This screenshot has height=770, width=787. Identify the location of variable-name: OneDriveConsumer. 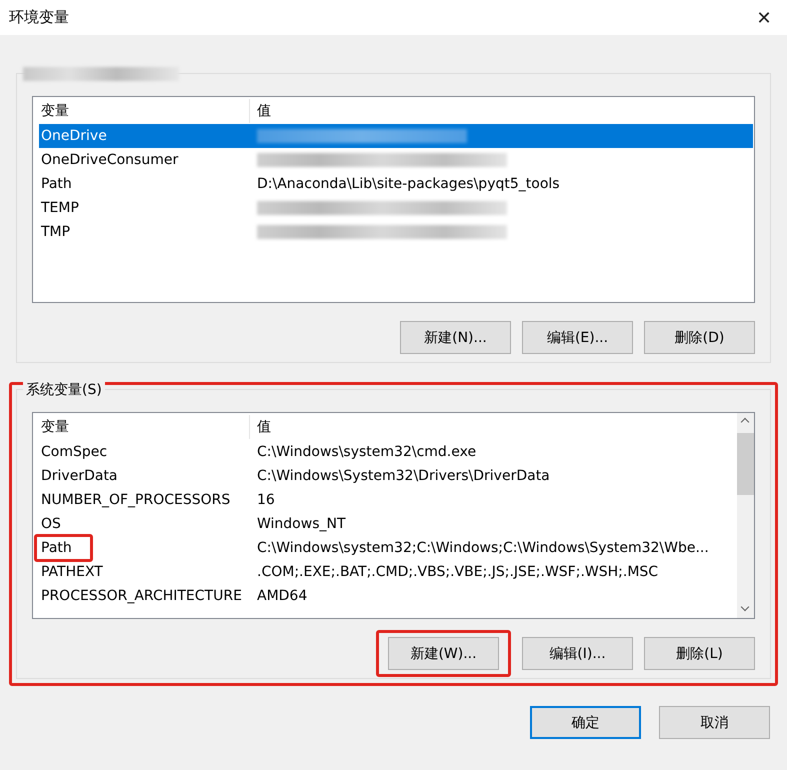
(109, 160).